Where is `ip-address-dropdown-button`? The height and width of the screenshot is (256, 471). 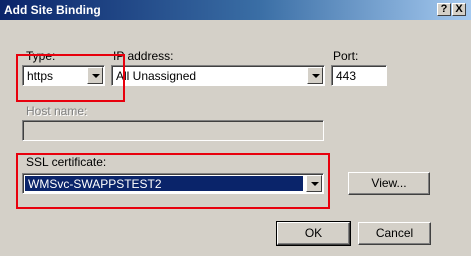 ip-address-dropdown-button is located at coordinates (315, 75).